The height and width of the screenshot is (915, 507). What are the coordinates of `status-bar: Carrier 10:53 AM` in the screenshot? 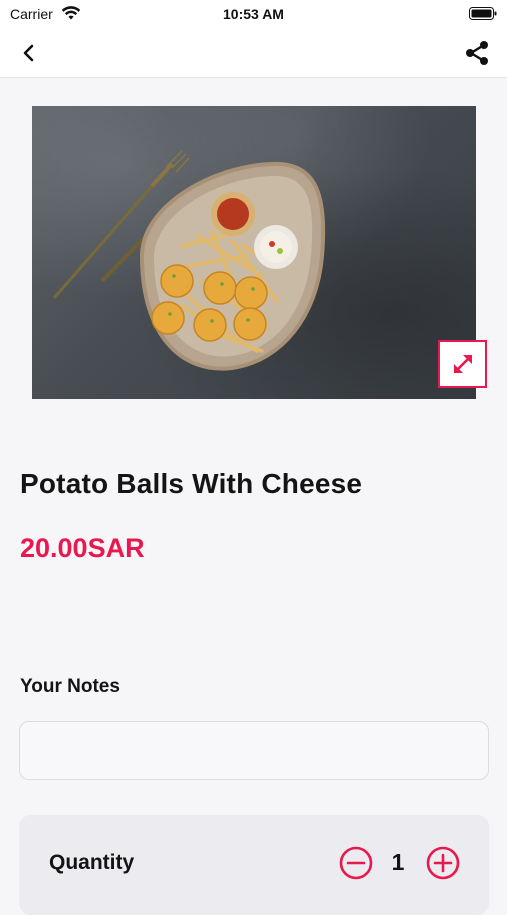 It's located at (253, 14).